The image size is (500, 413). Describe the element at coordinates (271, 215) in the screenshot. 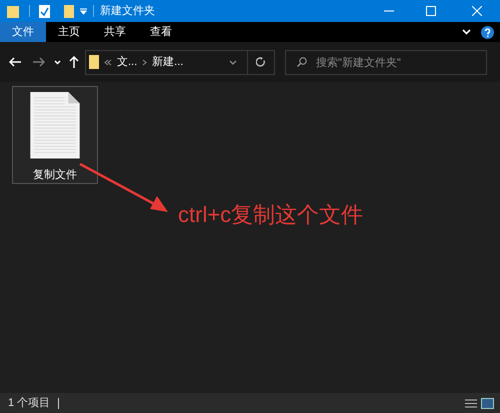

I see `annotation-text: ctrl+c复制这个文件` at that location.